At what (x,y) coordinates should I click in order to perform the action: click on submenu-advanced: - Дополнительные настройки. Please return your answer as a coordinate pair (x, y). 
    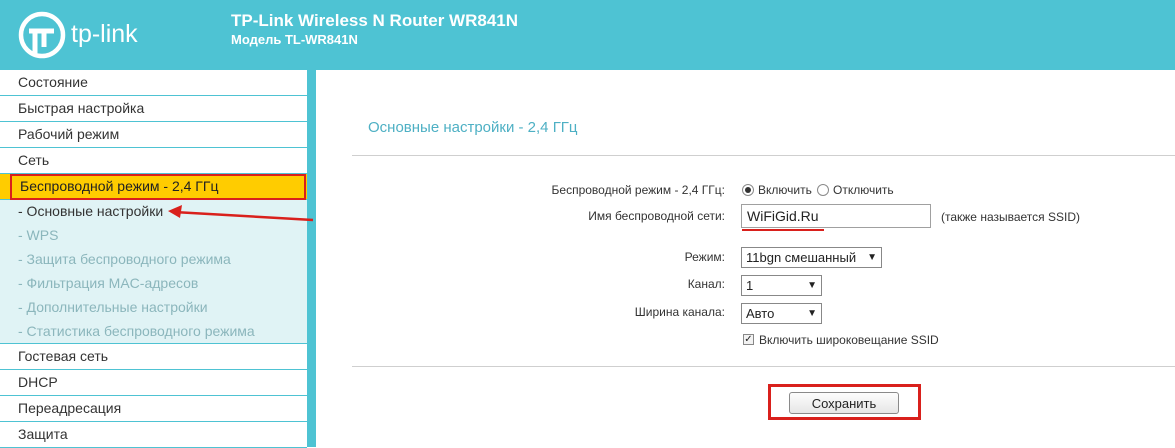
    Looking at the image, I should click on (113, 307).